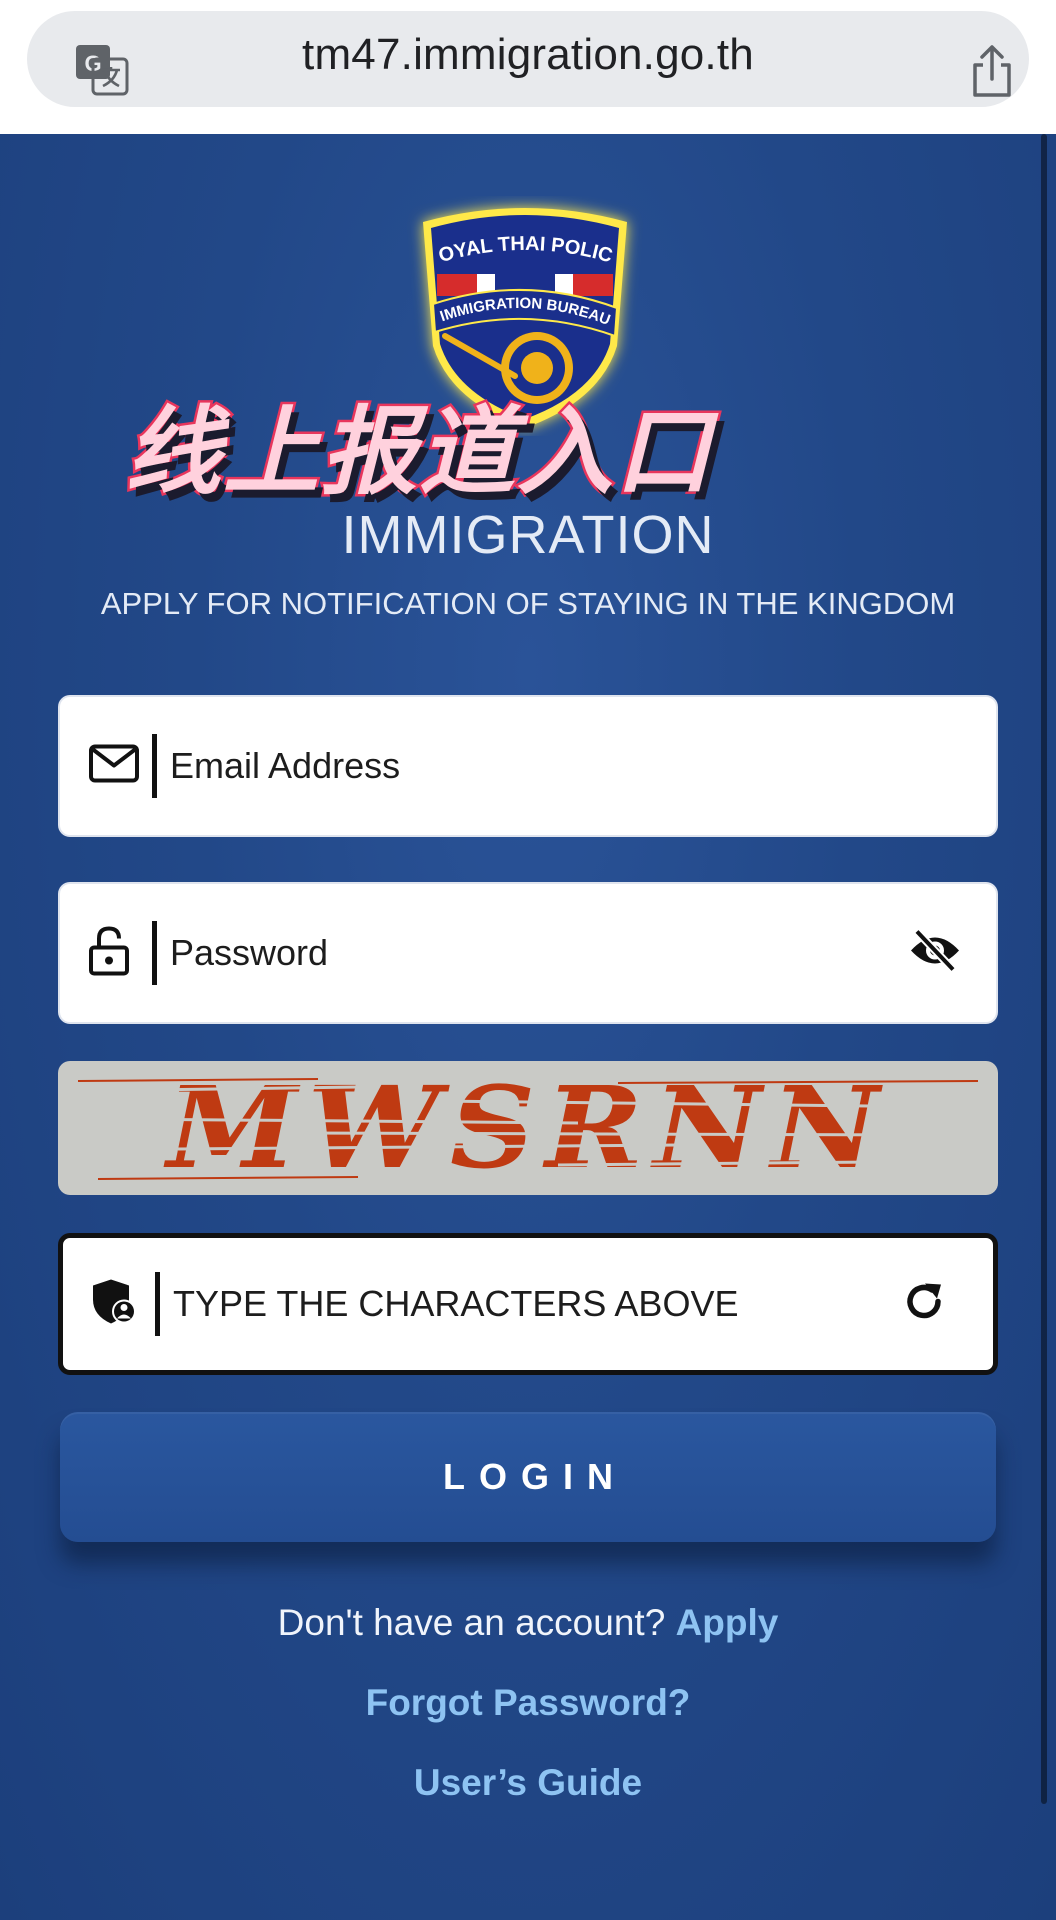 Image resolution: width=1056 pixels, height=1920 pixels. Describe the element at coordinates (935, 953) in the screenshot. I see `eye-slash-icon` at that location.